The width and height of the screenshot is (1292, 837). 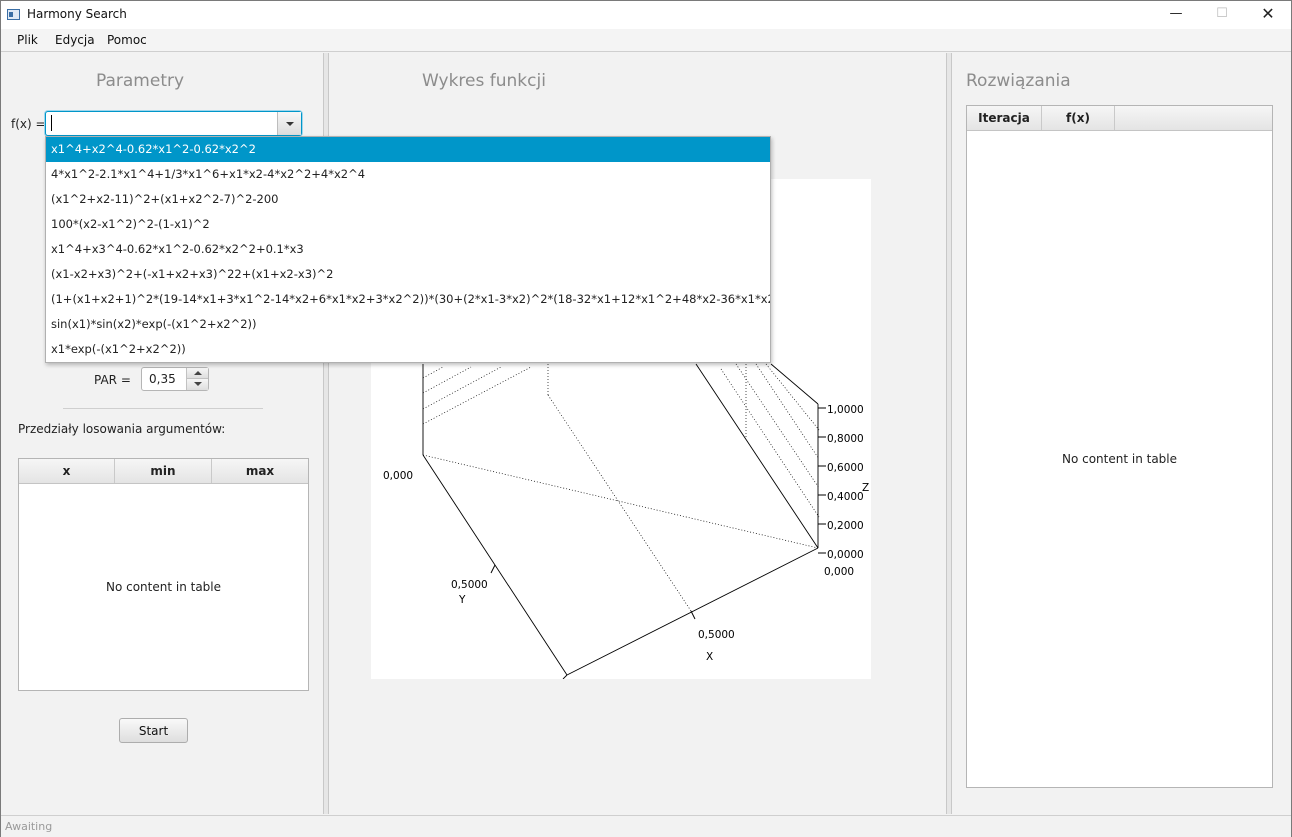 What do you see at coordinates (408, 324) in the screenshot?
I see `dropdown-item: sin(x1)*sin(x2)*exp(-(x1^2+x2^2))` at bounding box center [408, 324].